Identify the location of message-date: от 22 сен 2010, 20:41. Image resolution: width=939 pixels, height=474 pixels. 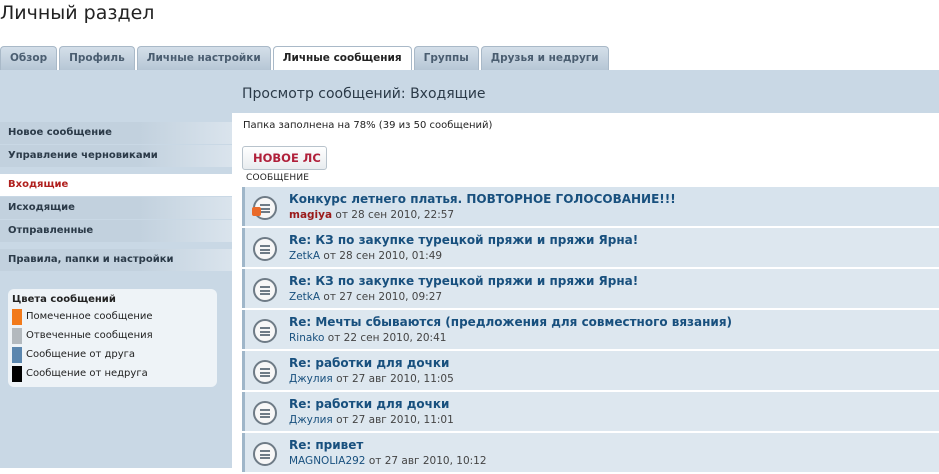
(387, 338).